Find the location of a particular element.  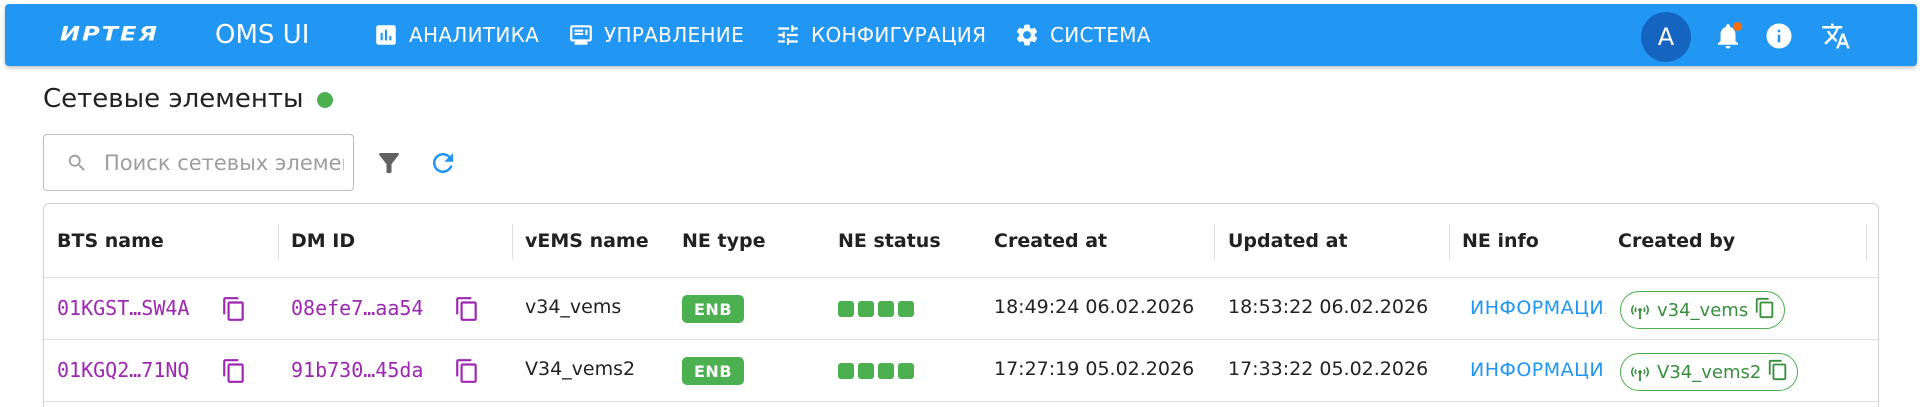

nav-configuration: КОНФИГУРАЦИЯ is located at coordinates (880, 35).